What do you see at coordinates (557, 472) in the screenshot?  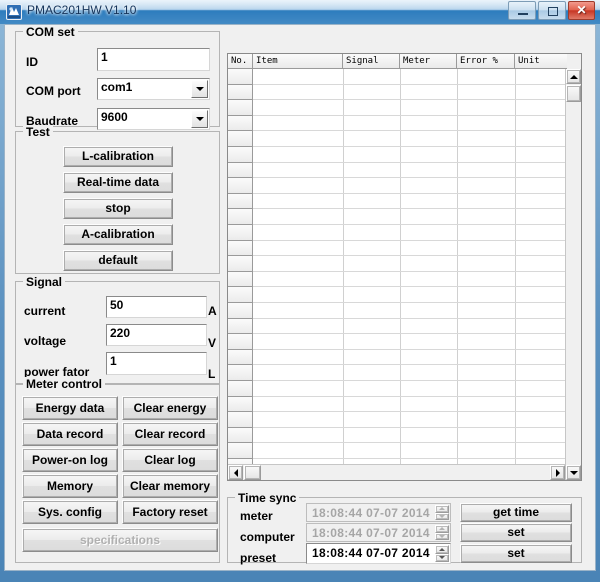 I see `scroll-right-button` at bounding box center [557, 472].